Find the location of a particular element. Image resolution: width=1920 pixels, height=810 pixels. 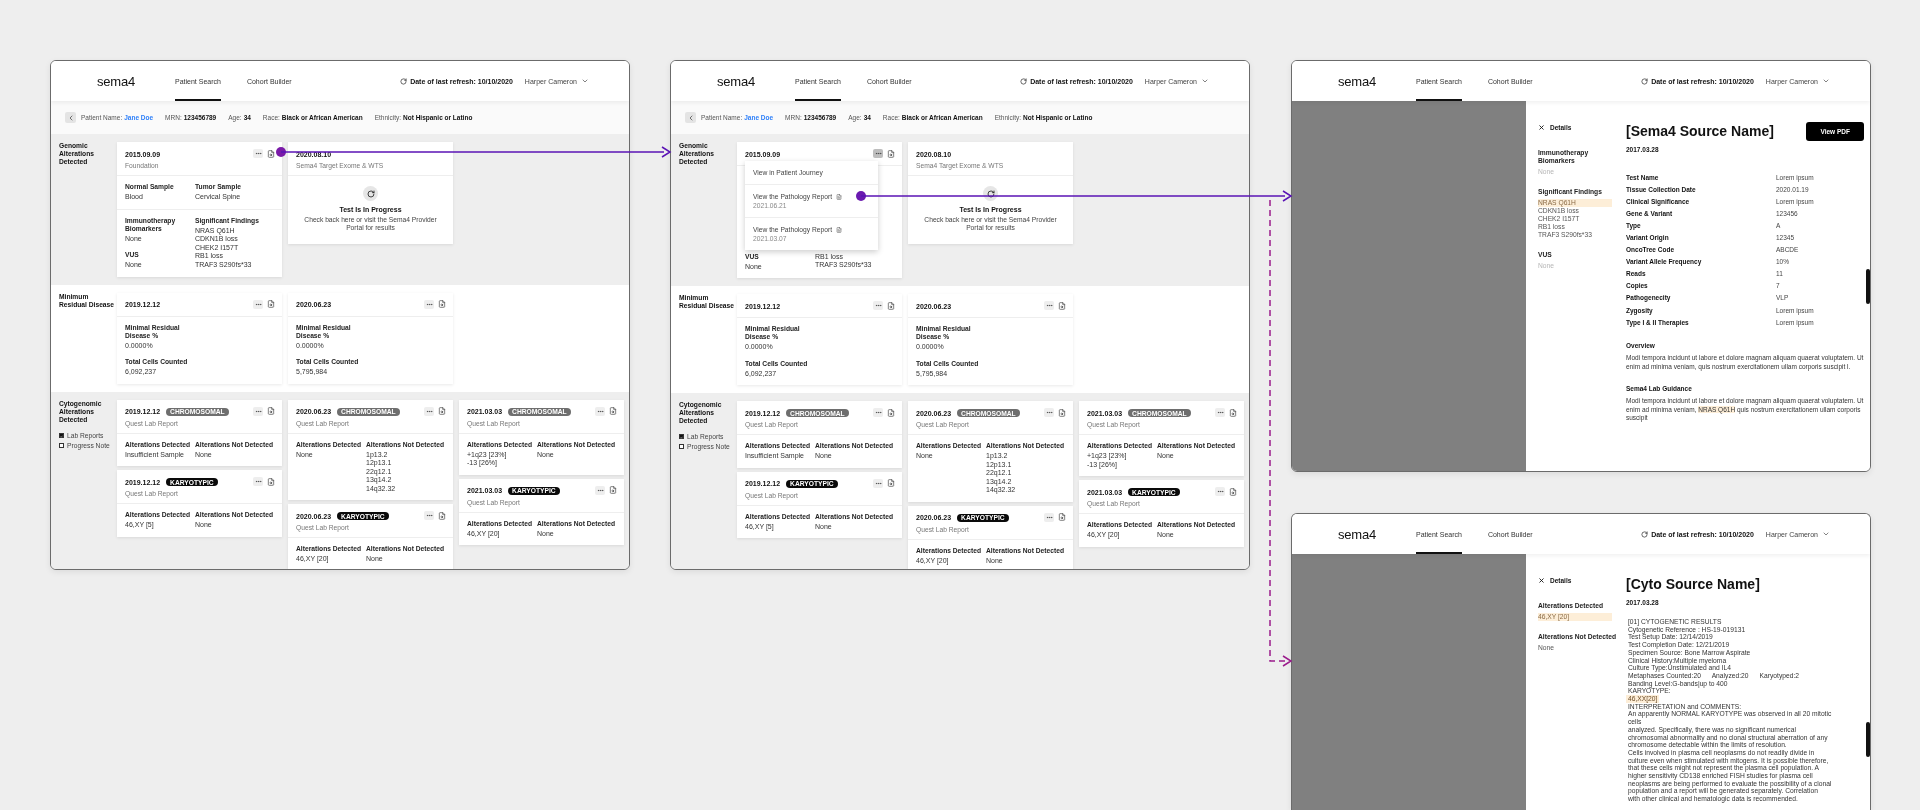

report-title: [Cyto Source Name] is located at coordinates (1693, 584).